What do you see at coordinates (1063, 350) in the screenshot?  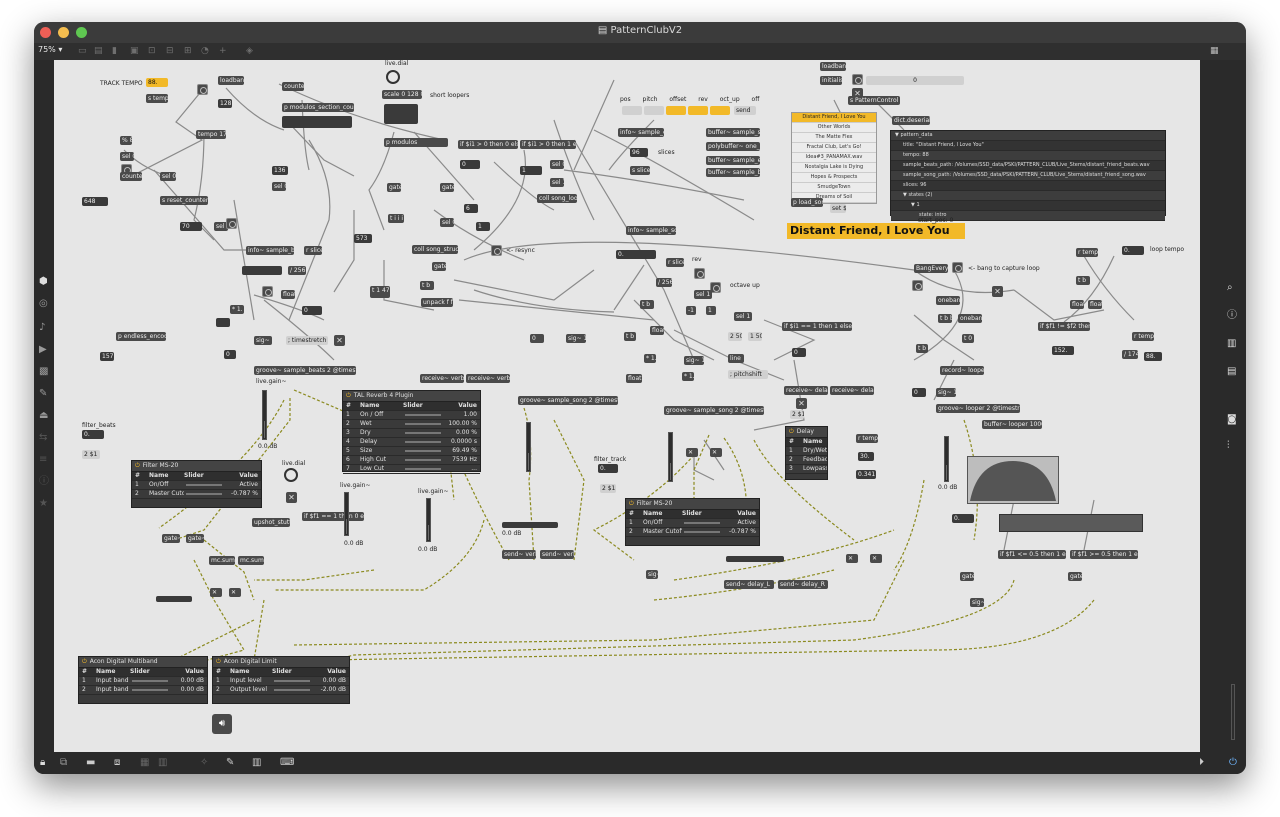 I see `number-box: 152.` at bounding box center [1063, 350].